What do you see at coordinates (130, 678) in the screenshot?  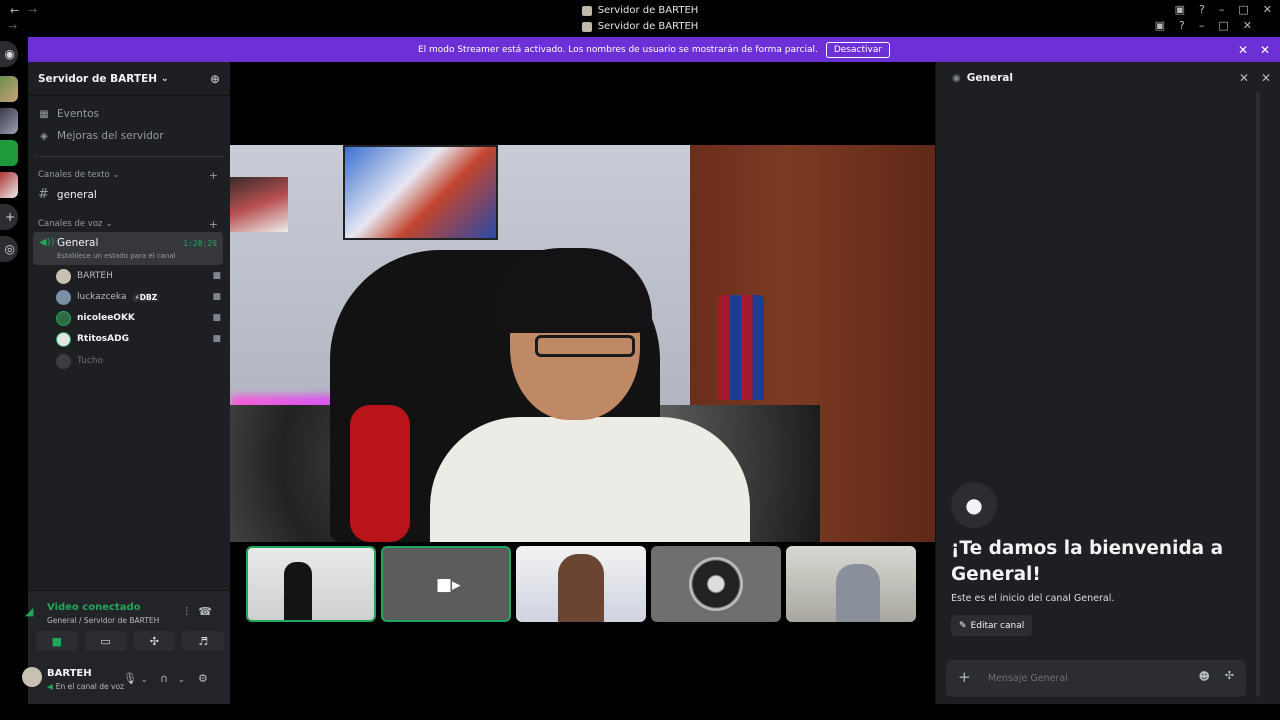 I see `microphone-icon: 🎙` at bounding box center [130, 678].